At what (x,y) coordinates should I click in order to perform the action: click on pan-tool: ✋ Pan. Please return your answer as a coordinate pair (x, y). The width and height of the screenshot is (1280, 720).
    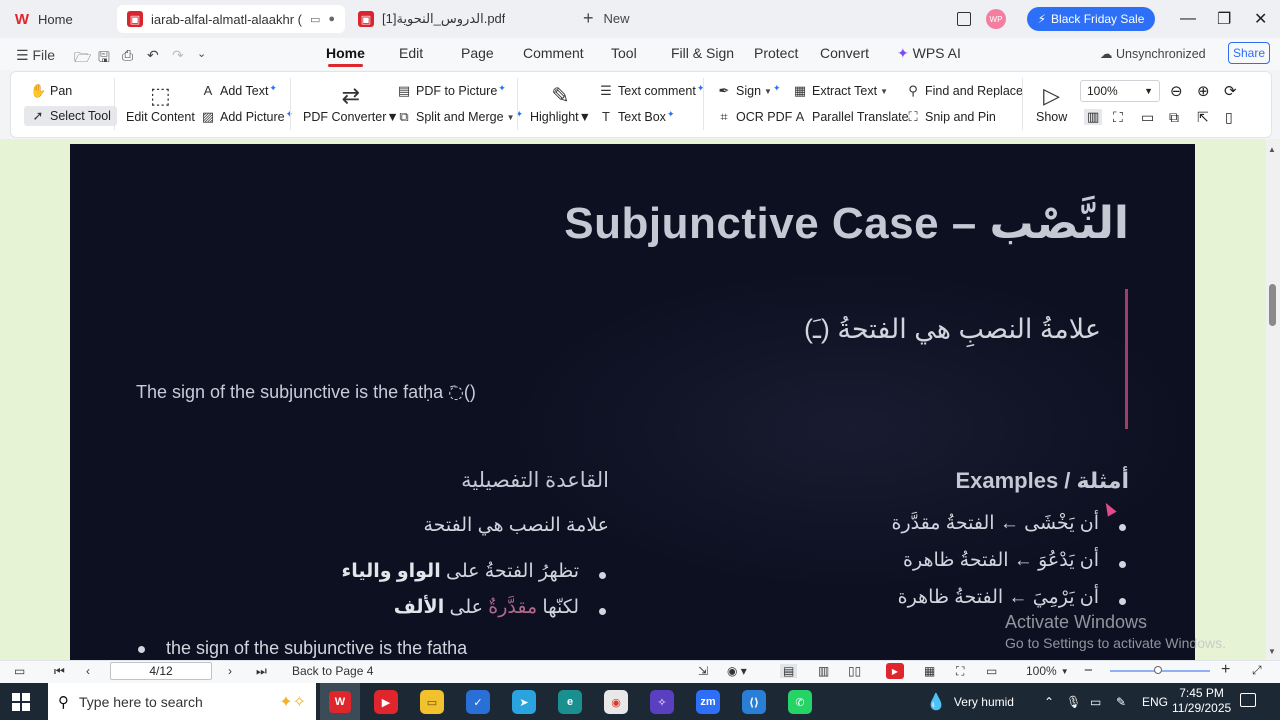
    Looking at the image, I should click on (51, 91).